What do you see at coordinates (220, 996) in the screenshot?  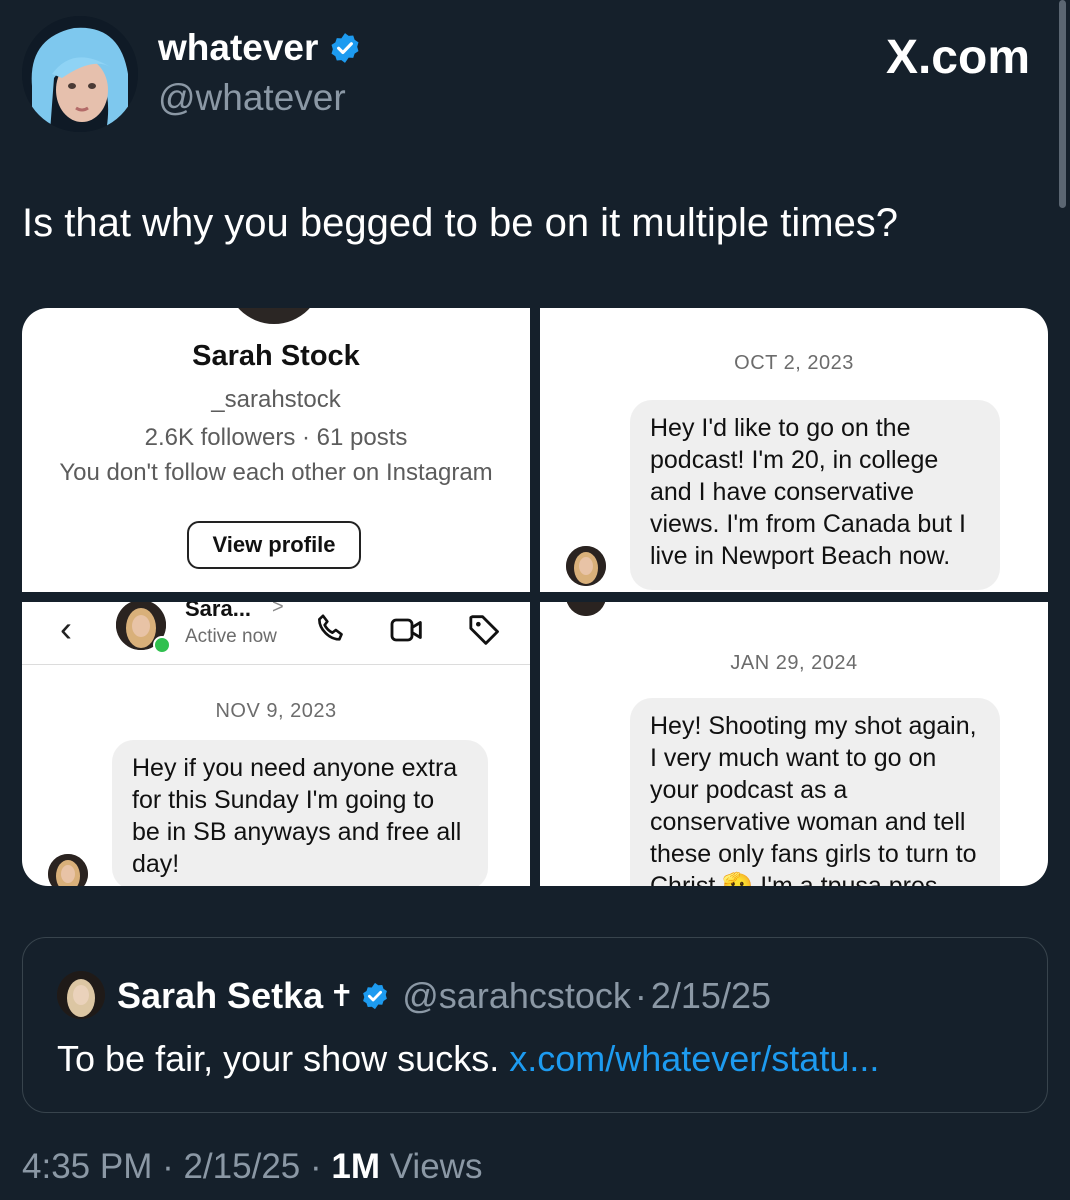 I see `quoted-display-name: Sarah Setka` at bounding box center [220, 996].